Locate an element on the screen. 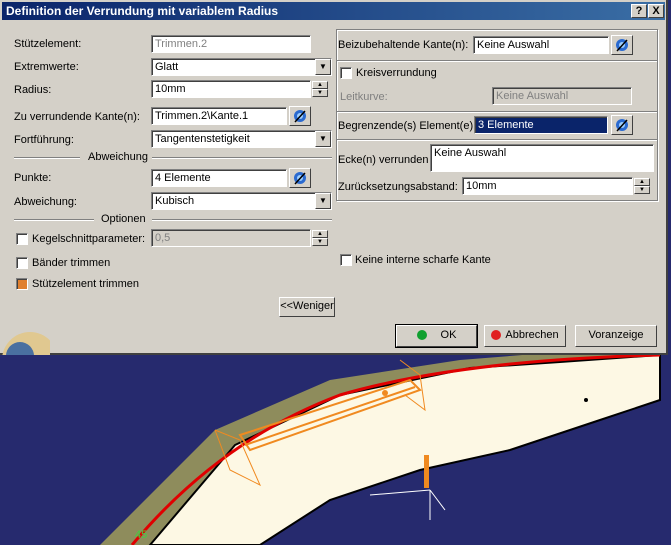  less-button: <<Weniger is located at coordinates (307, 307).